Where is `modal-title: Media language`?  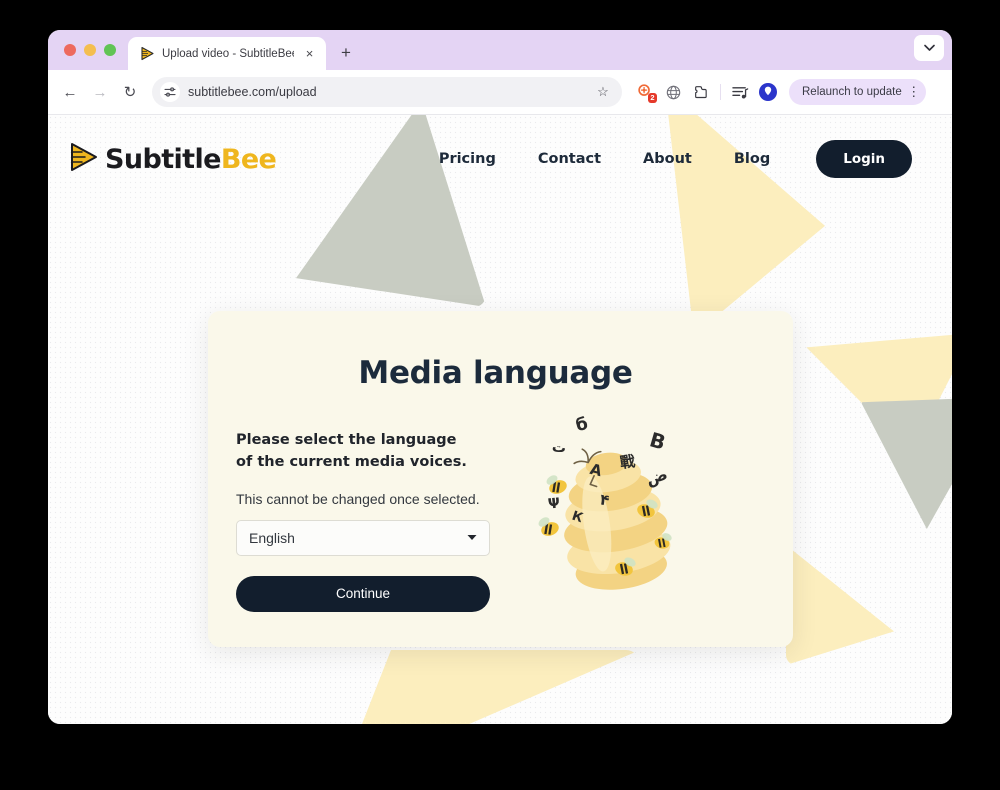
modal-title: Media language is located at coordinates (495, 373).